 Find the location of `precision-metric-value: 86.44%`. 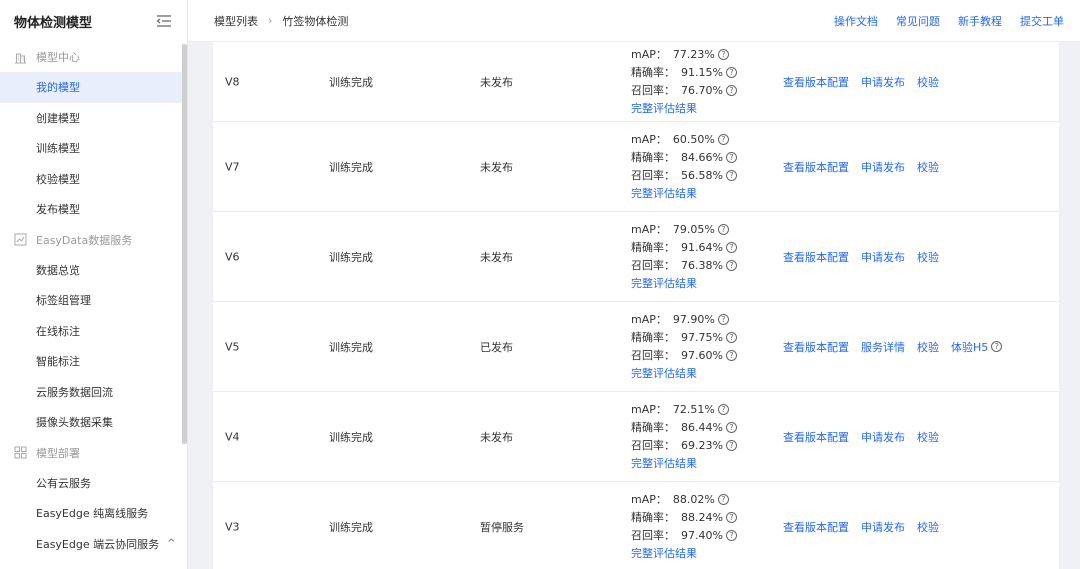

precision-metric-value: 86.44% is located at coordinates (702, 427).